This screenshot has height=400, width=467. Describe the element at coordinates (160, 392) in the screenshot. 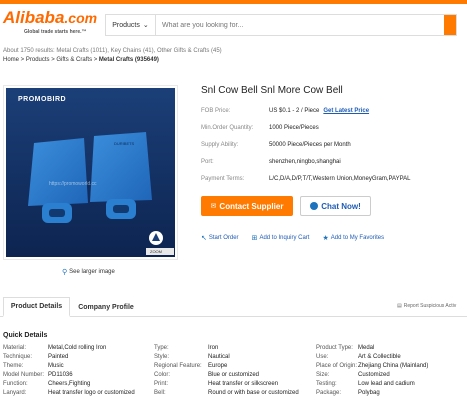

I see `qd-label: Bell:` at that location.